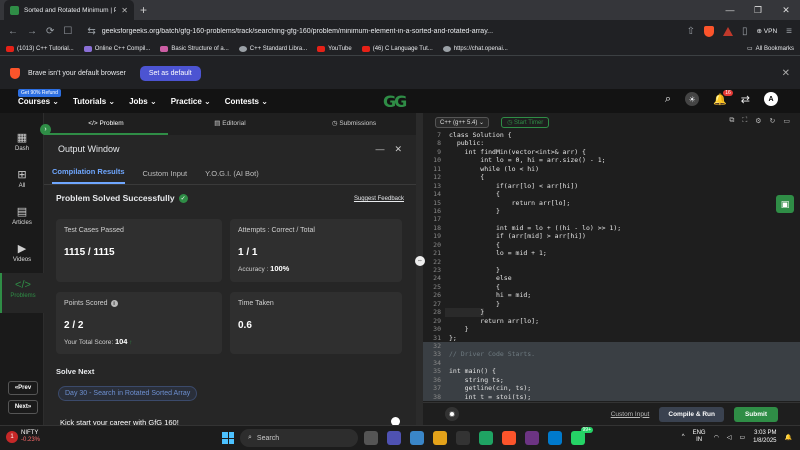 The width and height of the screenshot is (800, 450). Describe the element at coordinates (94, 101) in the screenshot. I see `menu-tutorials: Tutorials ⌄` at that location.